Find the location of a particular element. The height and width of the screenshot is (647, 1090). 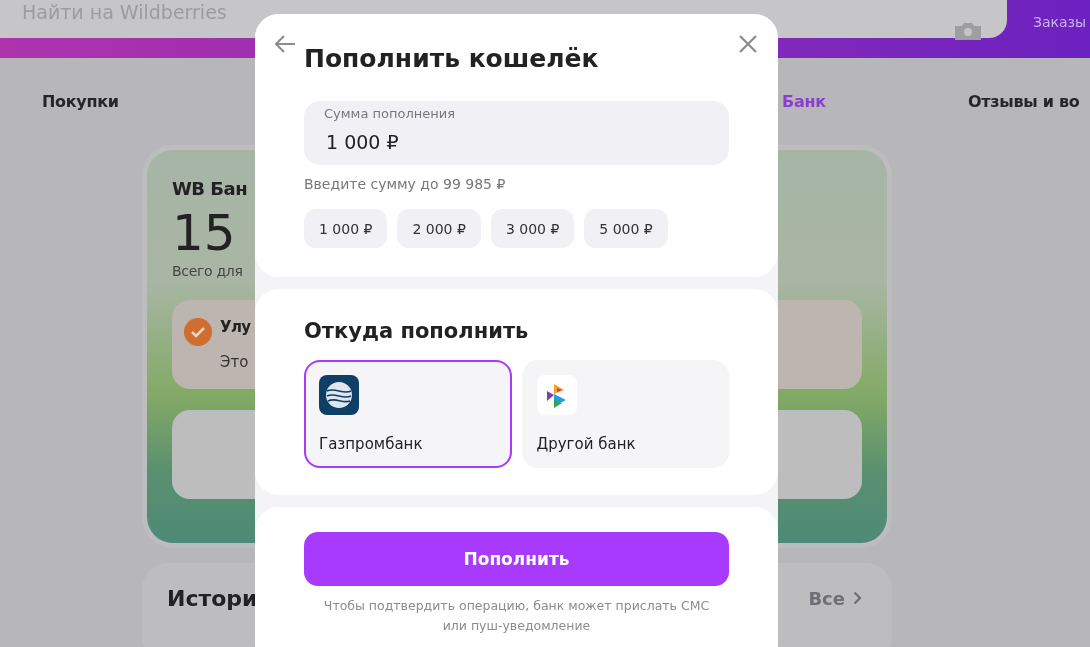

amount-preset-chip: 2 000 ₽ is located at coordinates (439, 228).